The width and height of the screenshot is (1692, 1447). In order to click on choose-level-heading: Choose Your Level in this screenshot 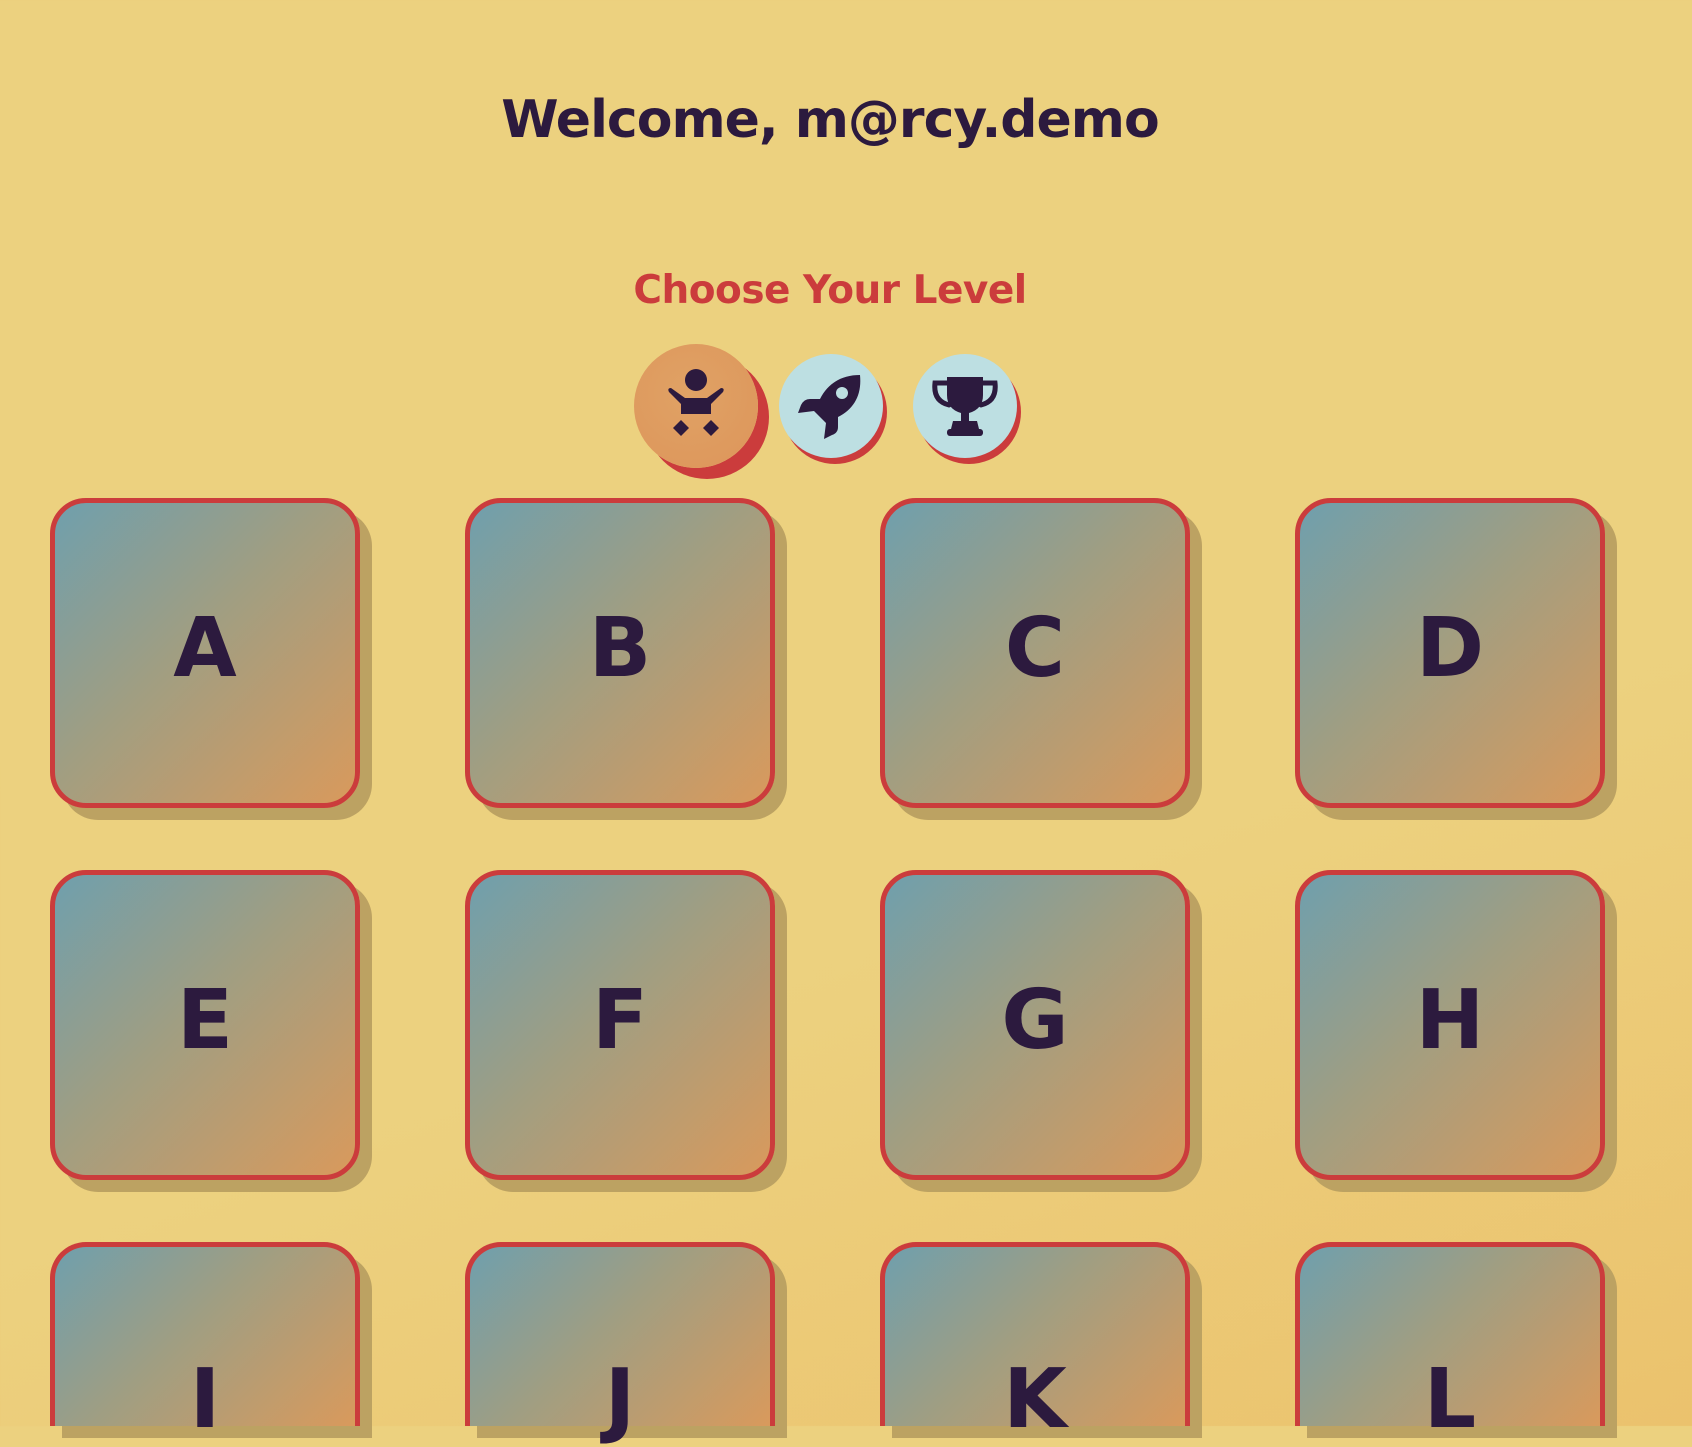, I will do `click(830, 290)`.